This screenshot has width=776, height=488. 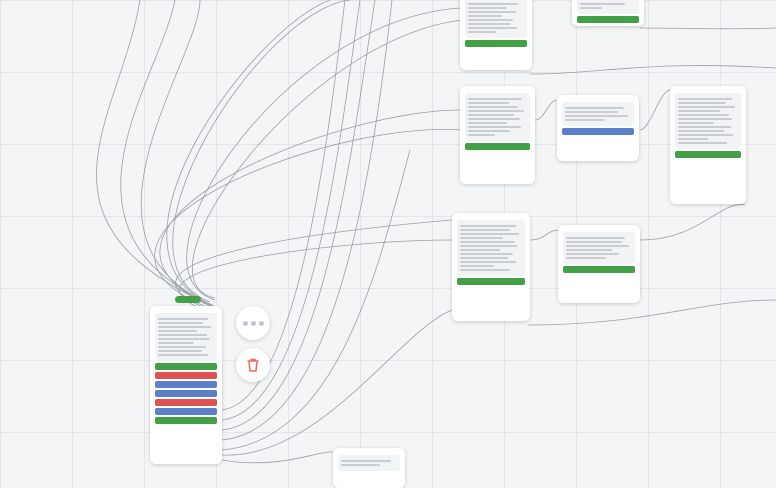 I want to click on more-options-button, so click(x=253, y=323).